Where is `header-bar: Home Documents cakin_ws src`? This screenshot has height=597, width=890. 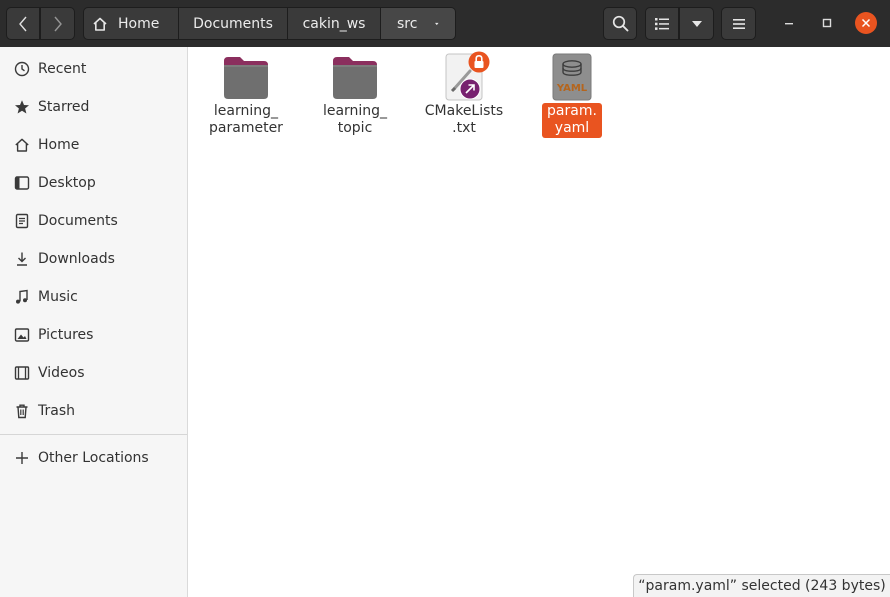
header-bar: Home Documents cakin_ws src is located at coordinates (445, 23).